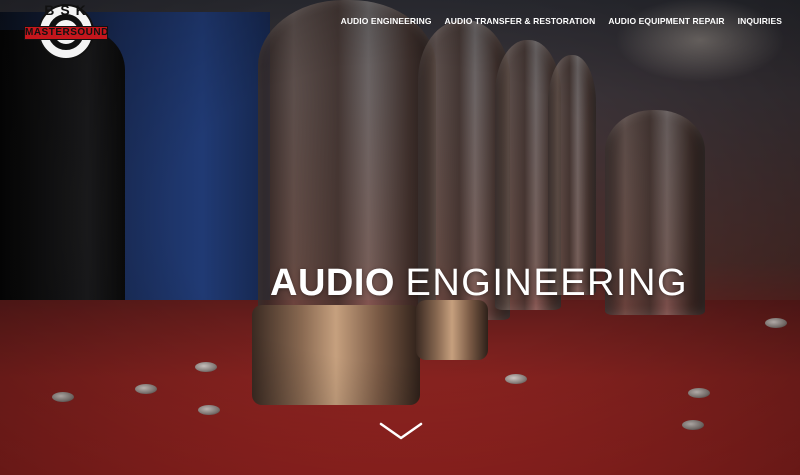 The height and width of the screenshot is (475, 800). Describe the element at coordinates (386, 21) in the screenshot. I see `nav-item-audio-engineering: AUDIO ENGINEERING` at that location.